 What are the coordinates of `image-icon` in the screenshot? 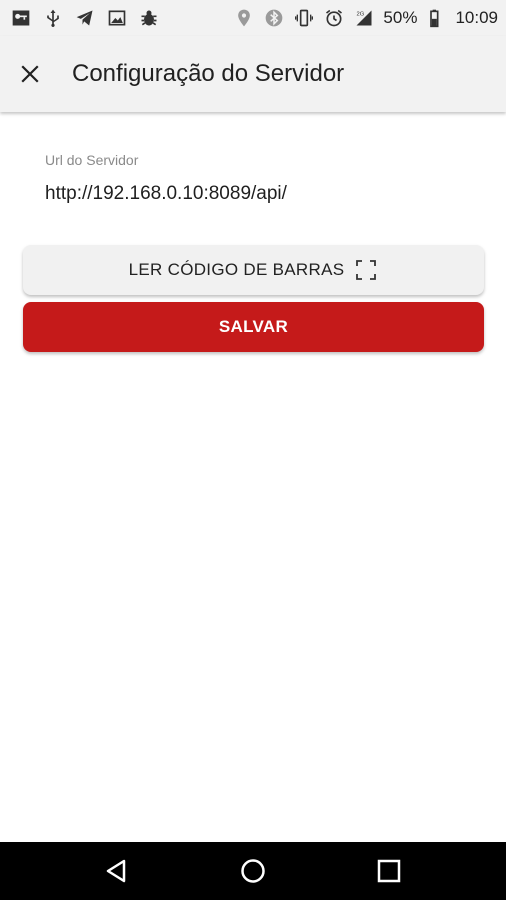 It's located at (117, 18).